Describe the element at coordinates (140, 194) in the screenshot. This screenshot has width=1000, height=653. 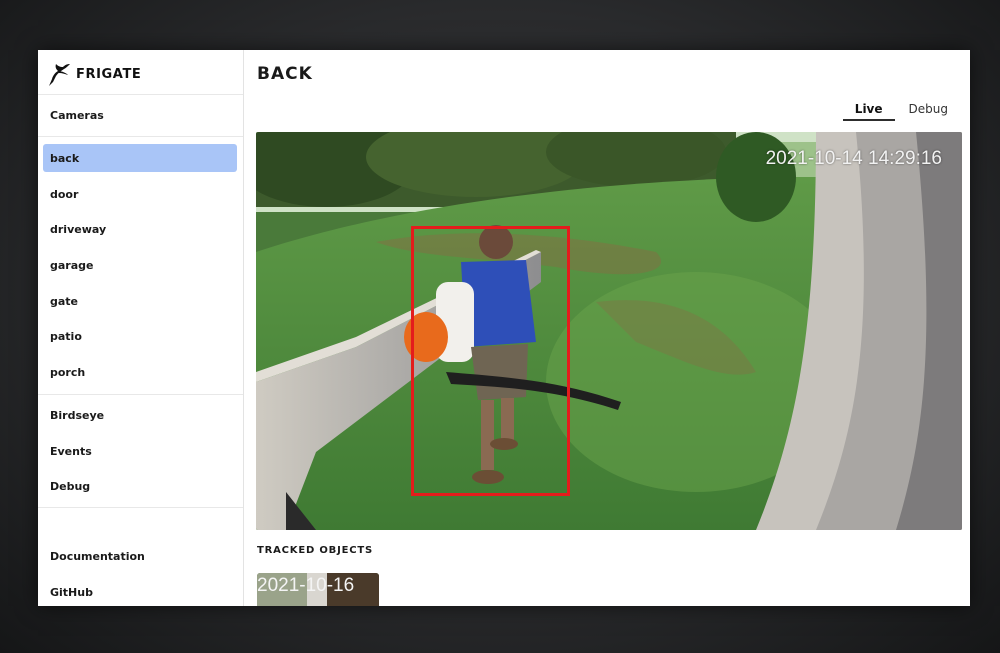
I see `sidebar-item-door: door` at that location.